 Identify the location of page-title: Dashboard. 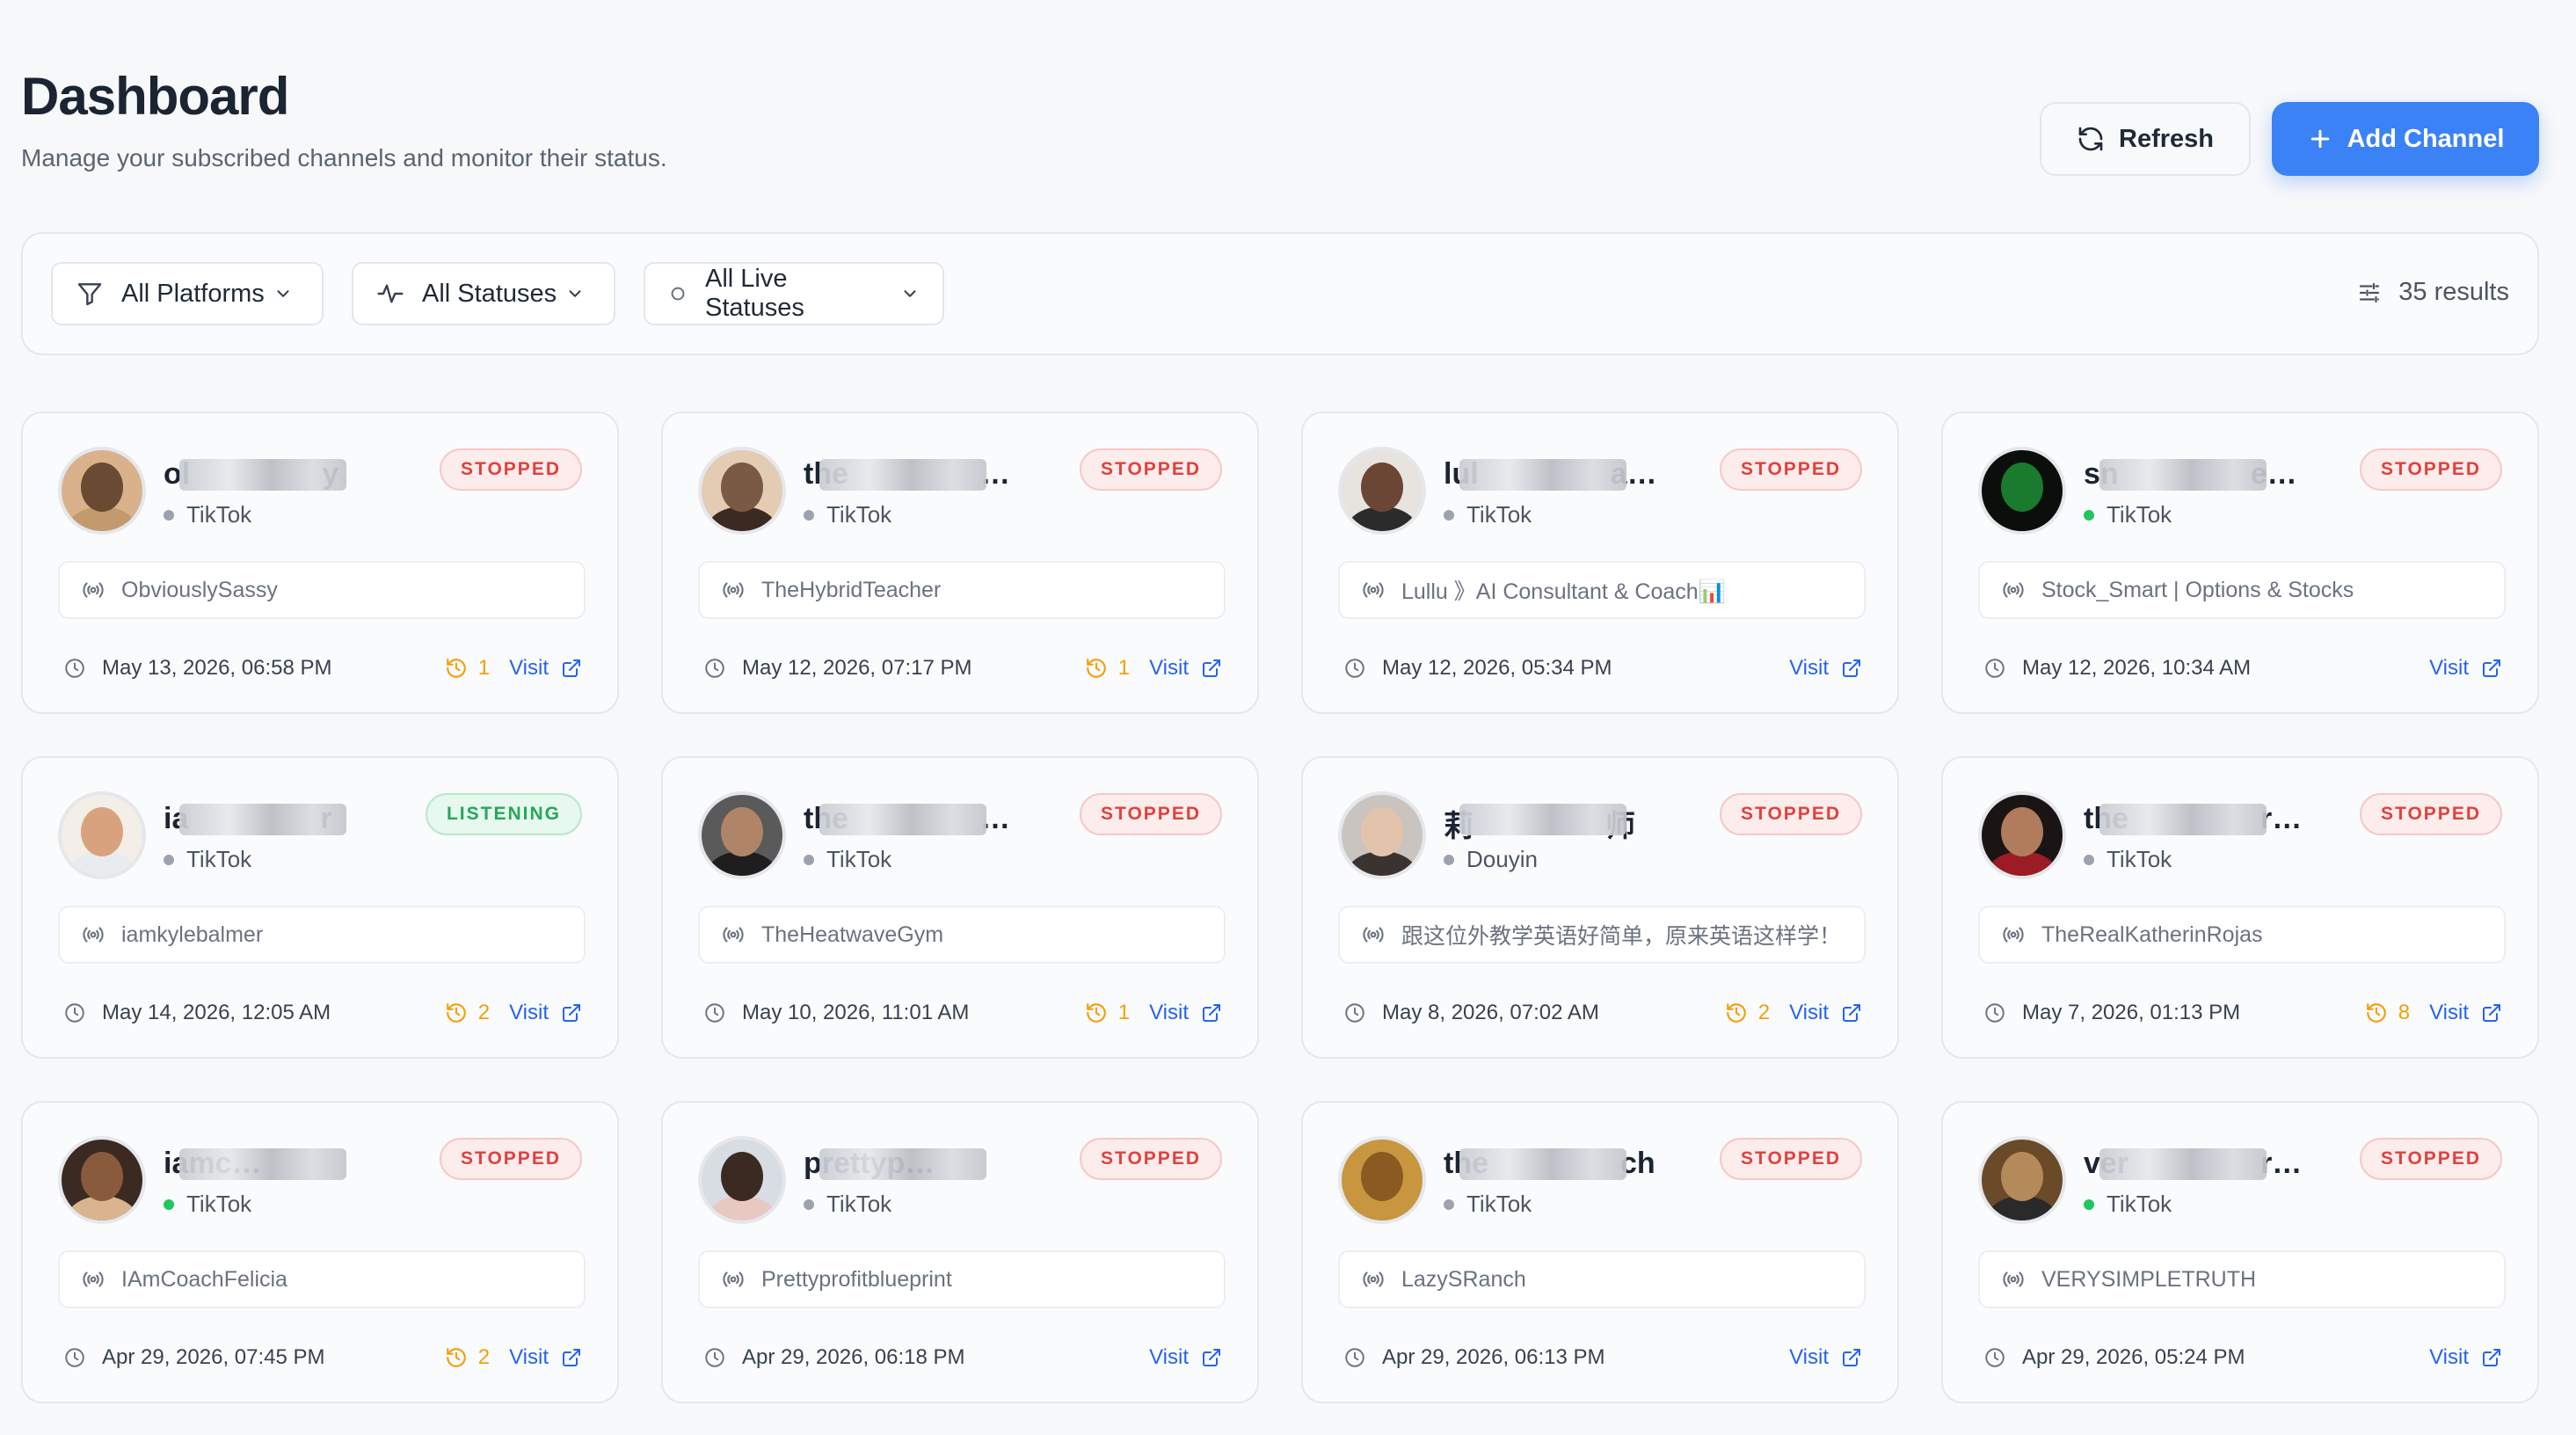
(155, 96).